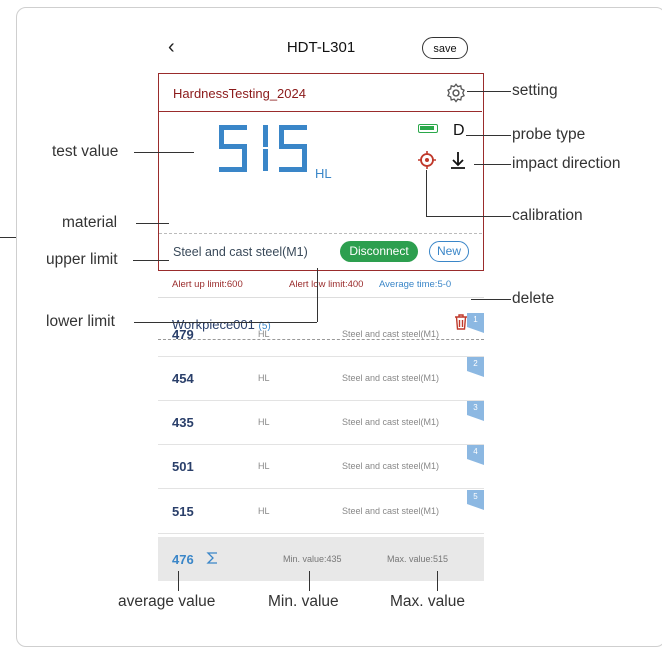  I want to click on gear-icon, so click(456, 93).